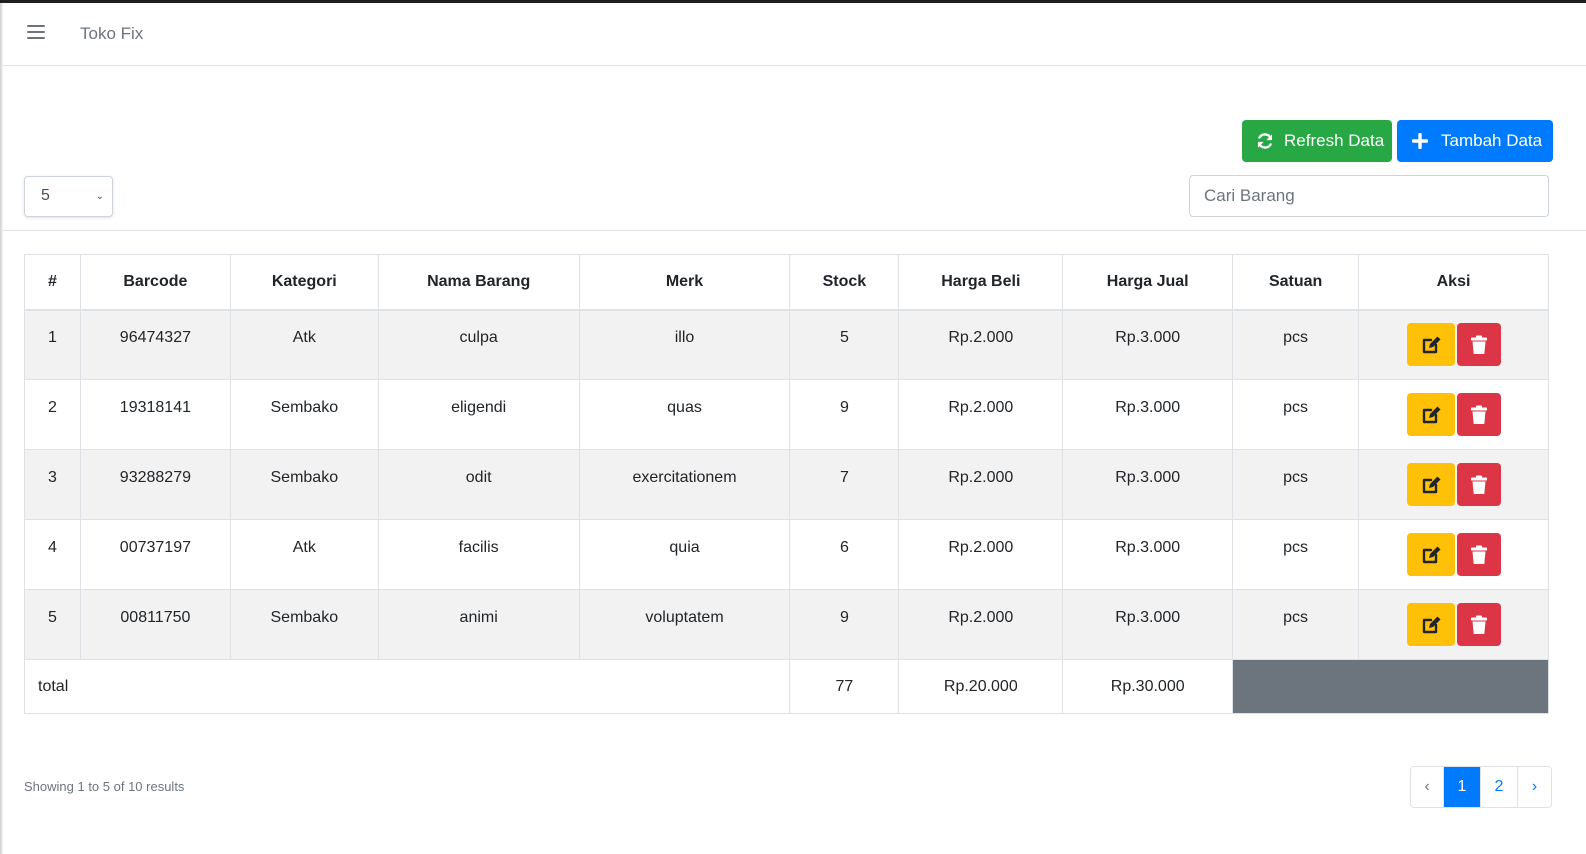 This screenshot has width=1586, height=854. I want to click on barcode-cell: 19318141, so click(155, 414).